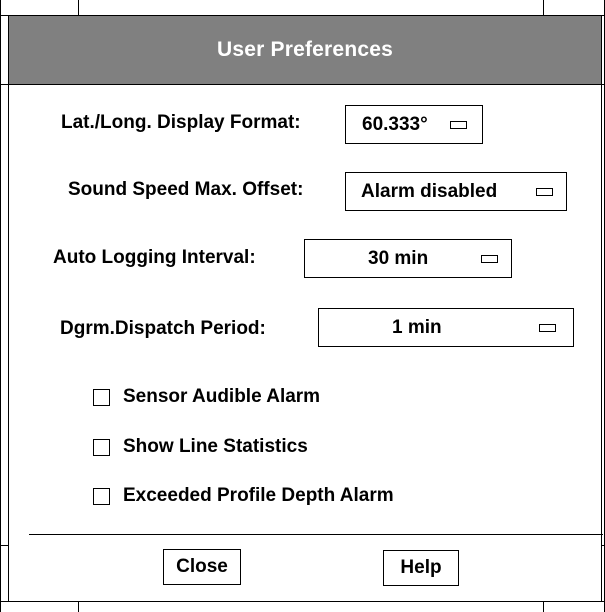 The image size is (605, 612). I want to click on frame-tick-top-left, so click(78, 7).